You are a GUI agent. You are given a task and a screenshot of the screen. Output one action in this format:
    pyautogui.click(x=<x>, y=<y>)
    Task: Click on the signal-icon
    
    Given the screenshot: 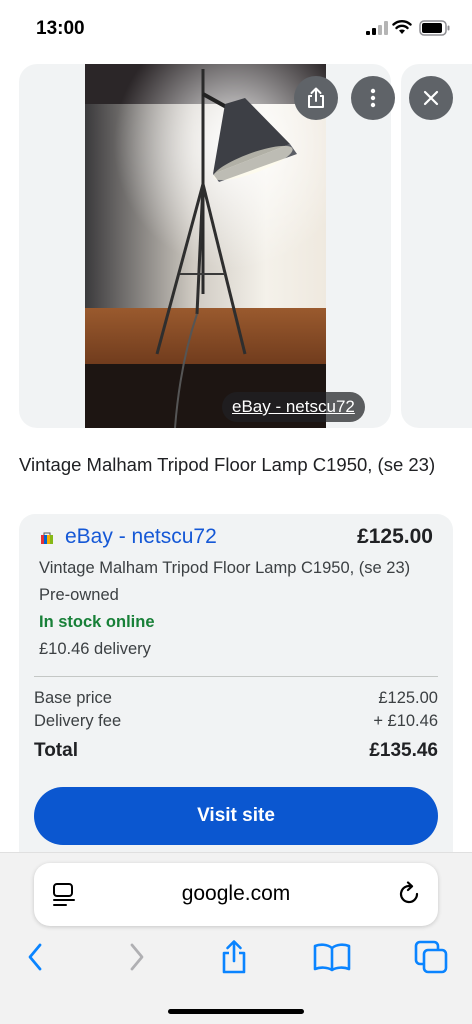 What is the action you would take?
    pyautogui.click(x=377, y=28)
    